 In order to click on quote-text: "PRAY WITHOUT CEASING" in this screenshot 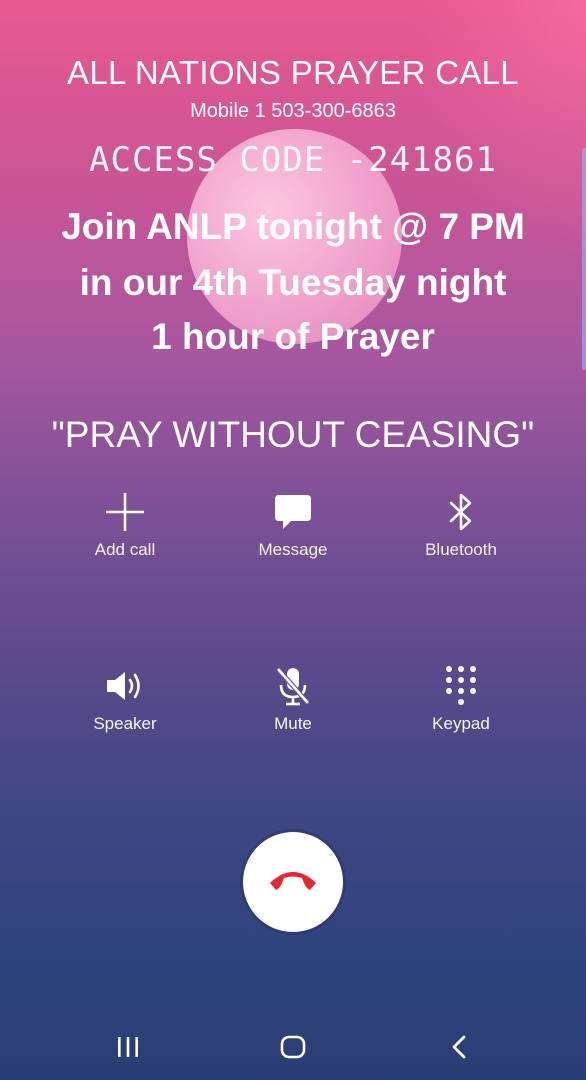, I will do `click(293, 434)`.